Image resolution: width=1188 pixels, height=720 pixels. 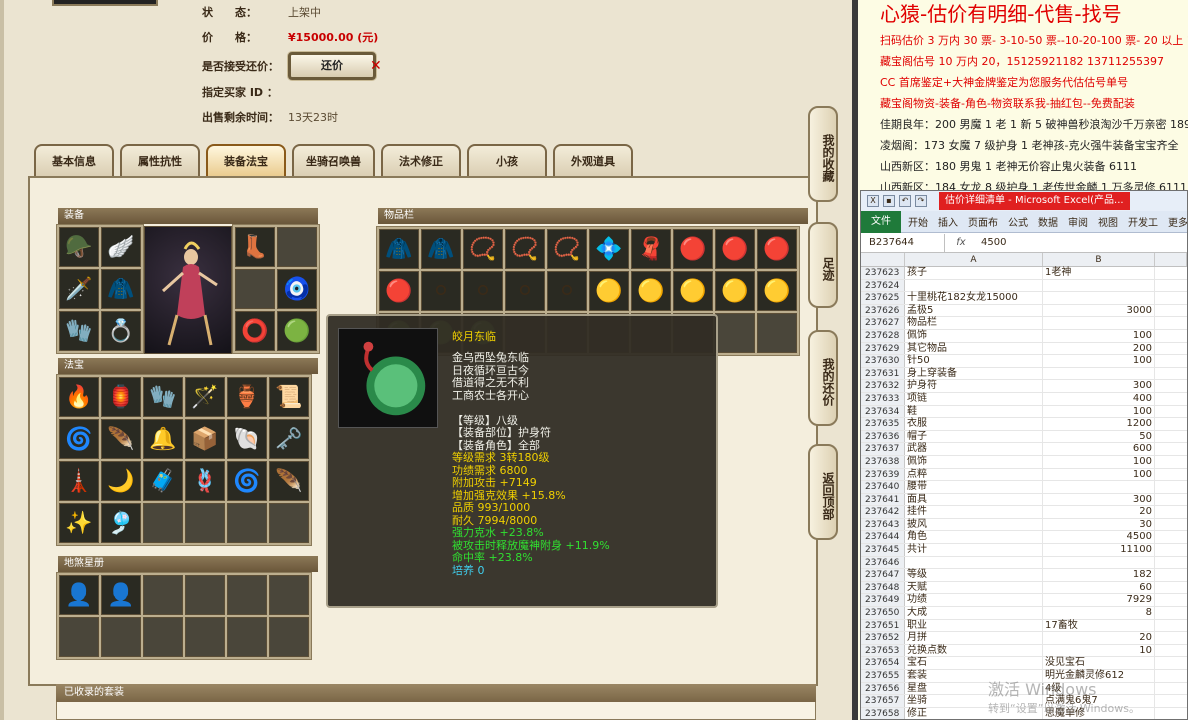 I want to click on inventory-item-icon: 🟡, so click(x=651, y=291).